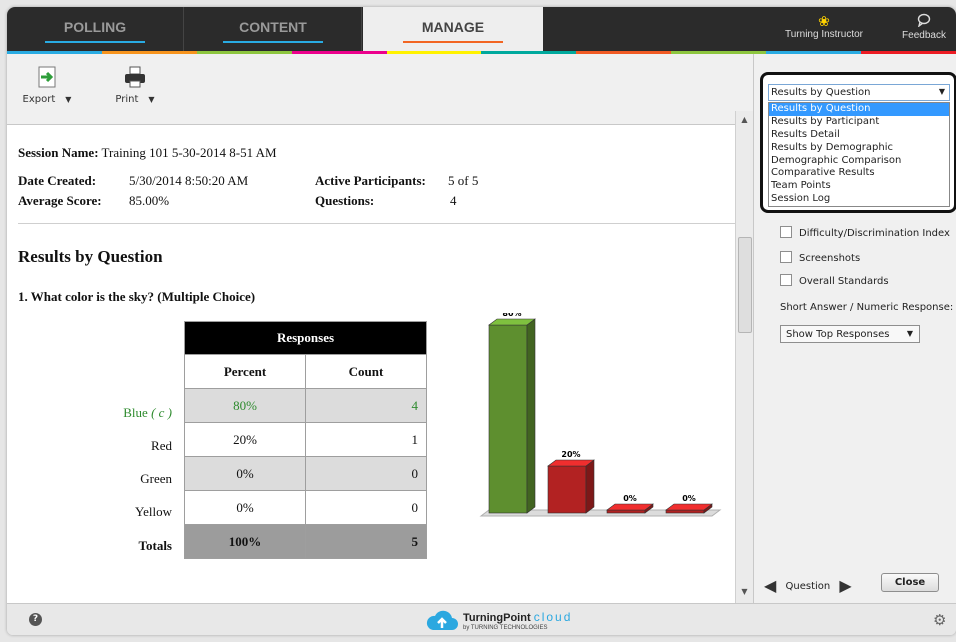  What do you see at coordinates (744, 122) in the screenshot?
I see `scroll-up-icon: ▲` at bounding box center [744, 122].